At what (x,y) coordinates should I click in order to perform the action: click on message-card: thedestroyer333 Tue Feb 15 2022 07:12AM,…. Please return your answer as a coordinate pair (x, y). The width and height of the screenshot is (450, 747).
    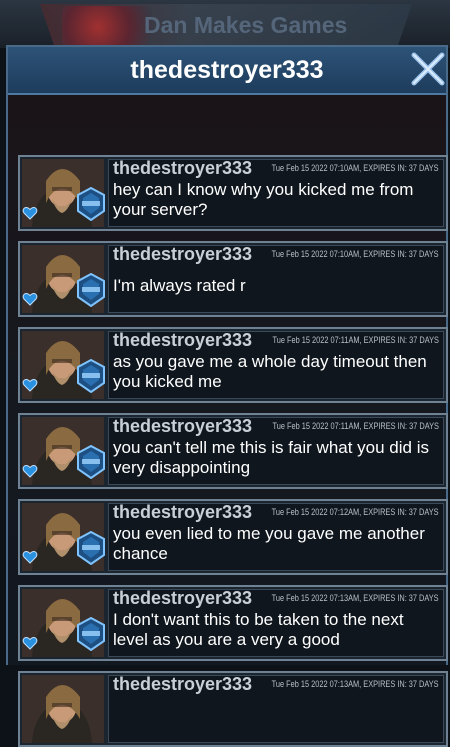
    Looking at the image, I should click on (233, 537).